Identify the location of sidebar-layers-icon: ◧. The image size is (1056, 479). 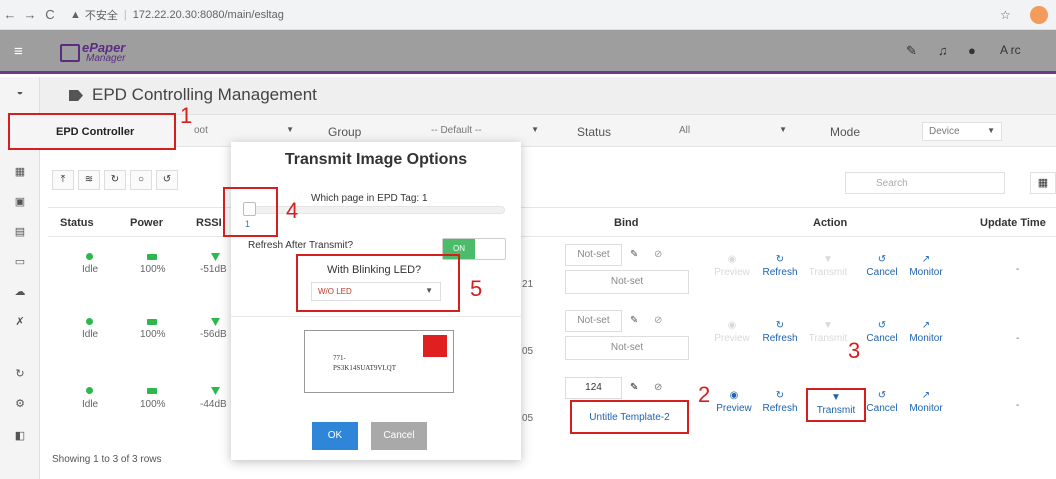
(20, 435).